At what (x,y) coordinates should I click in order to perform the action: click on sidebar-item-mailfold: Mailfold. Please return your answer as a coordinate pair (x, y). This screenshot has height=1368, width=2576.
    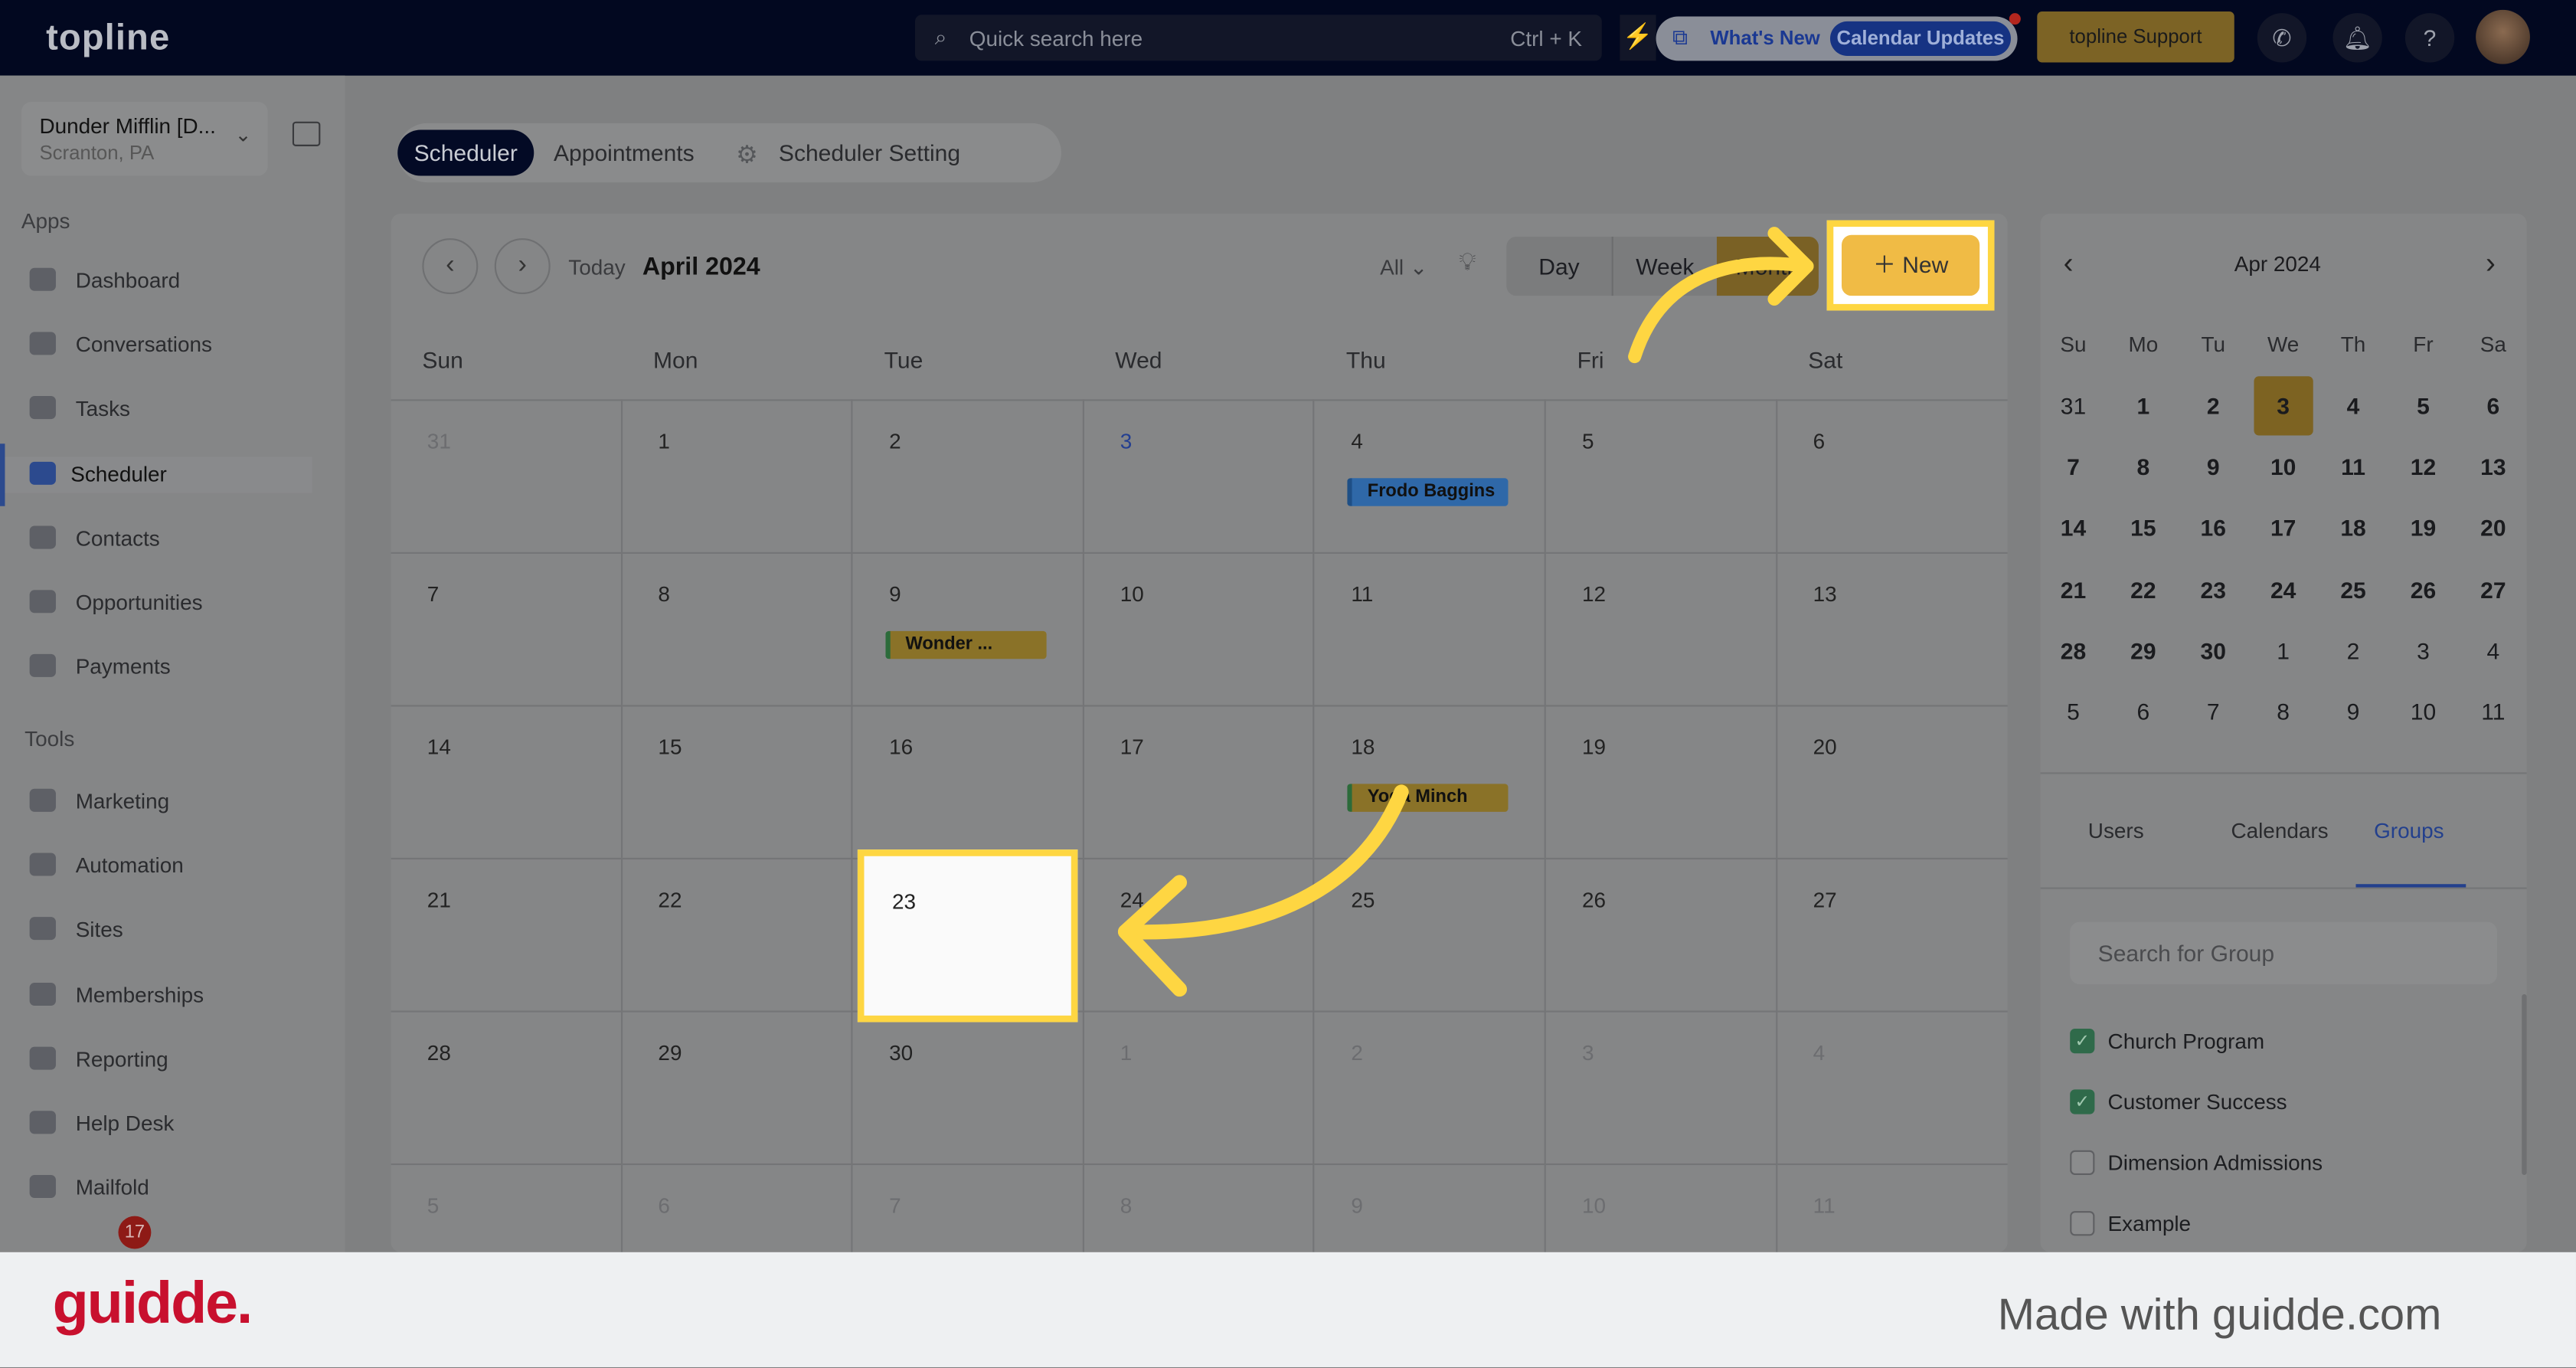
    Looking at the image, I should click on (185, 1188).